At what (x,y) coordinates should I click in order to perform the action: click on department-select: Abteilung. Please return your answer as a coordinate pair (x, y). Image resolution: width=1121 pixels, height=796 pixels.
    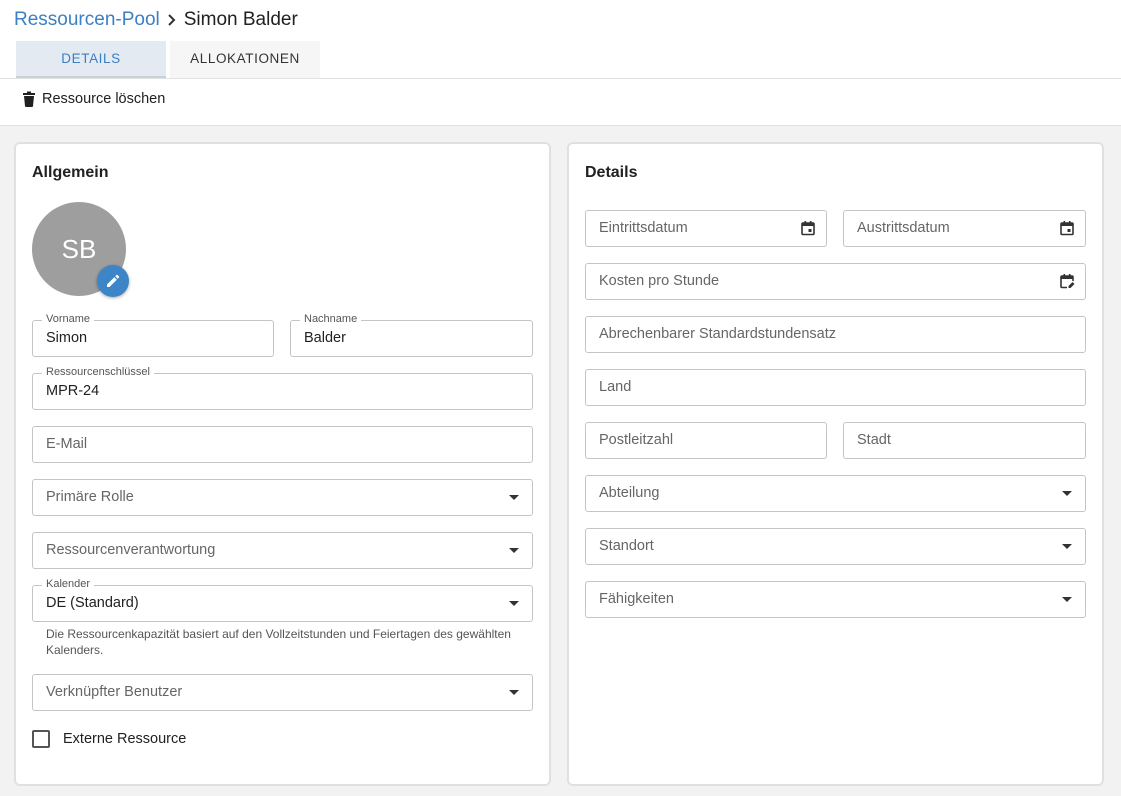
    Looking at the image, I should click on (835, 493).